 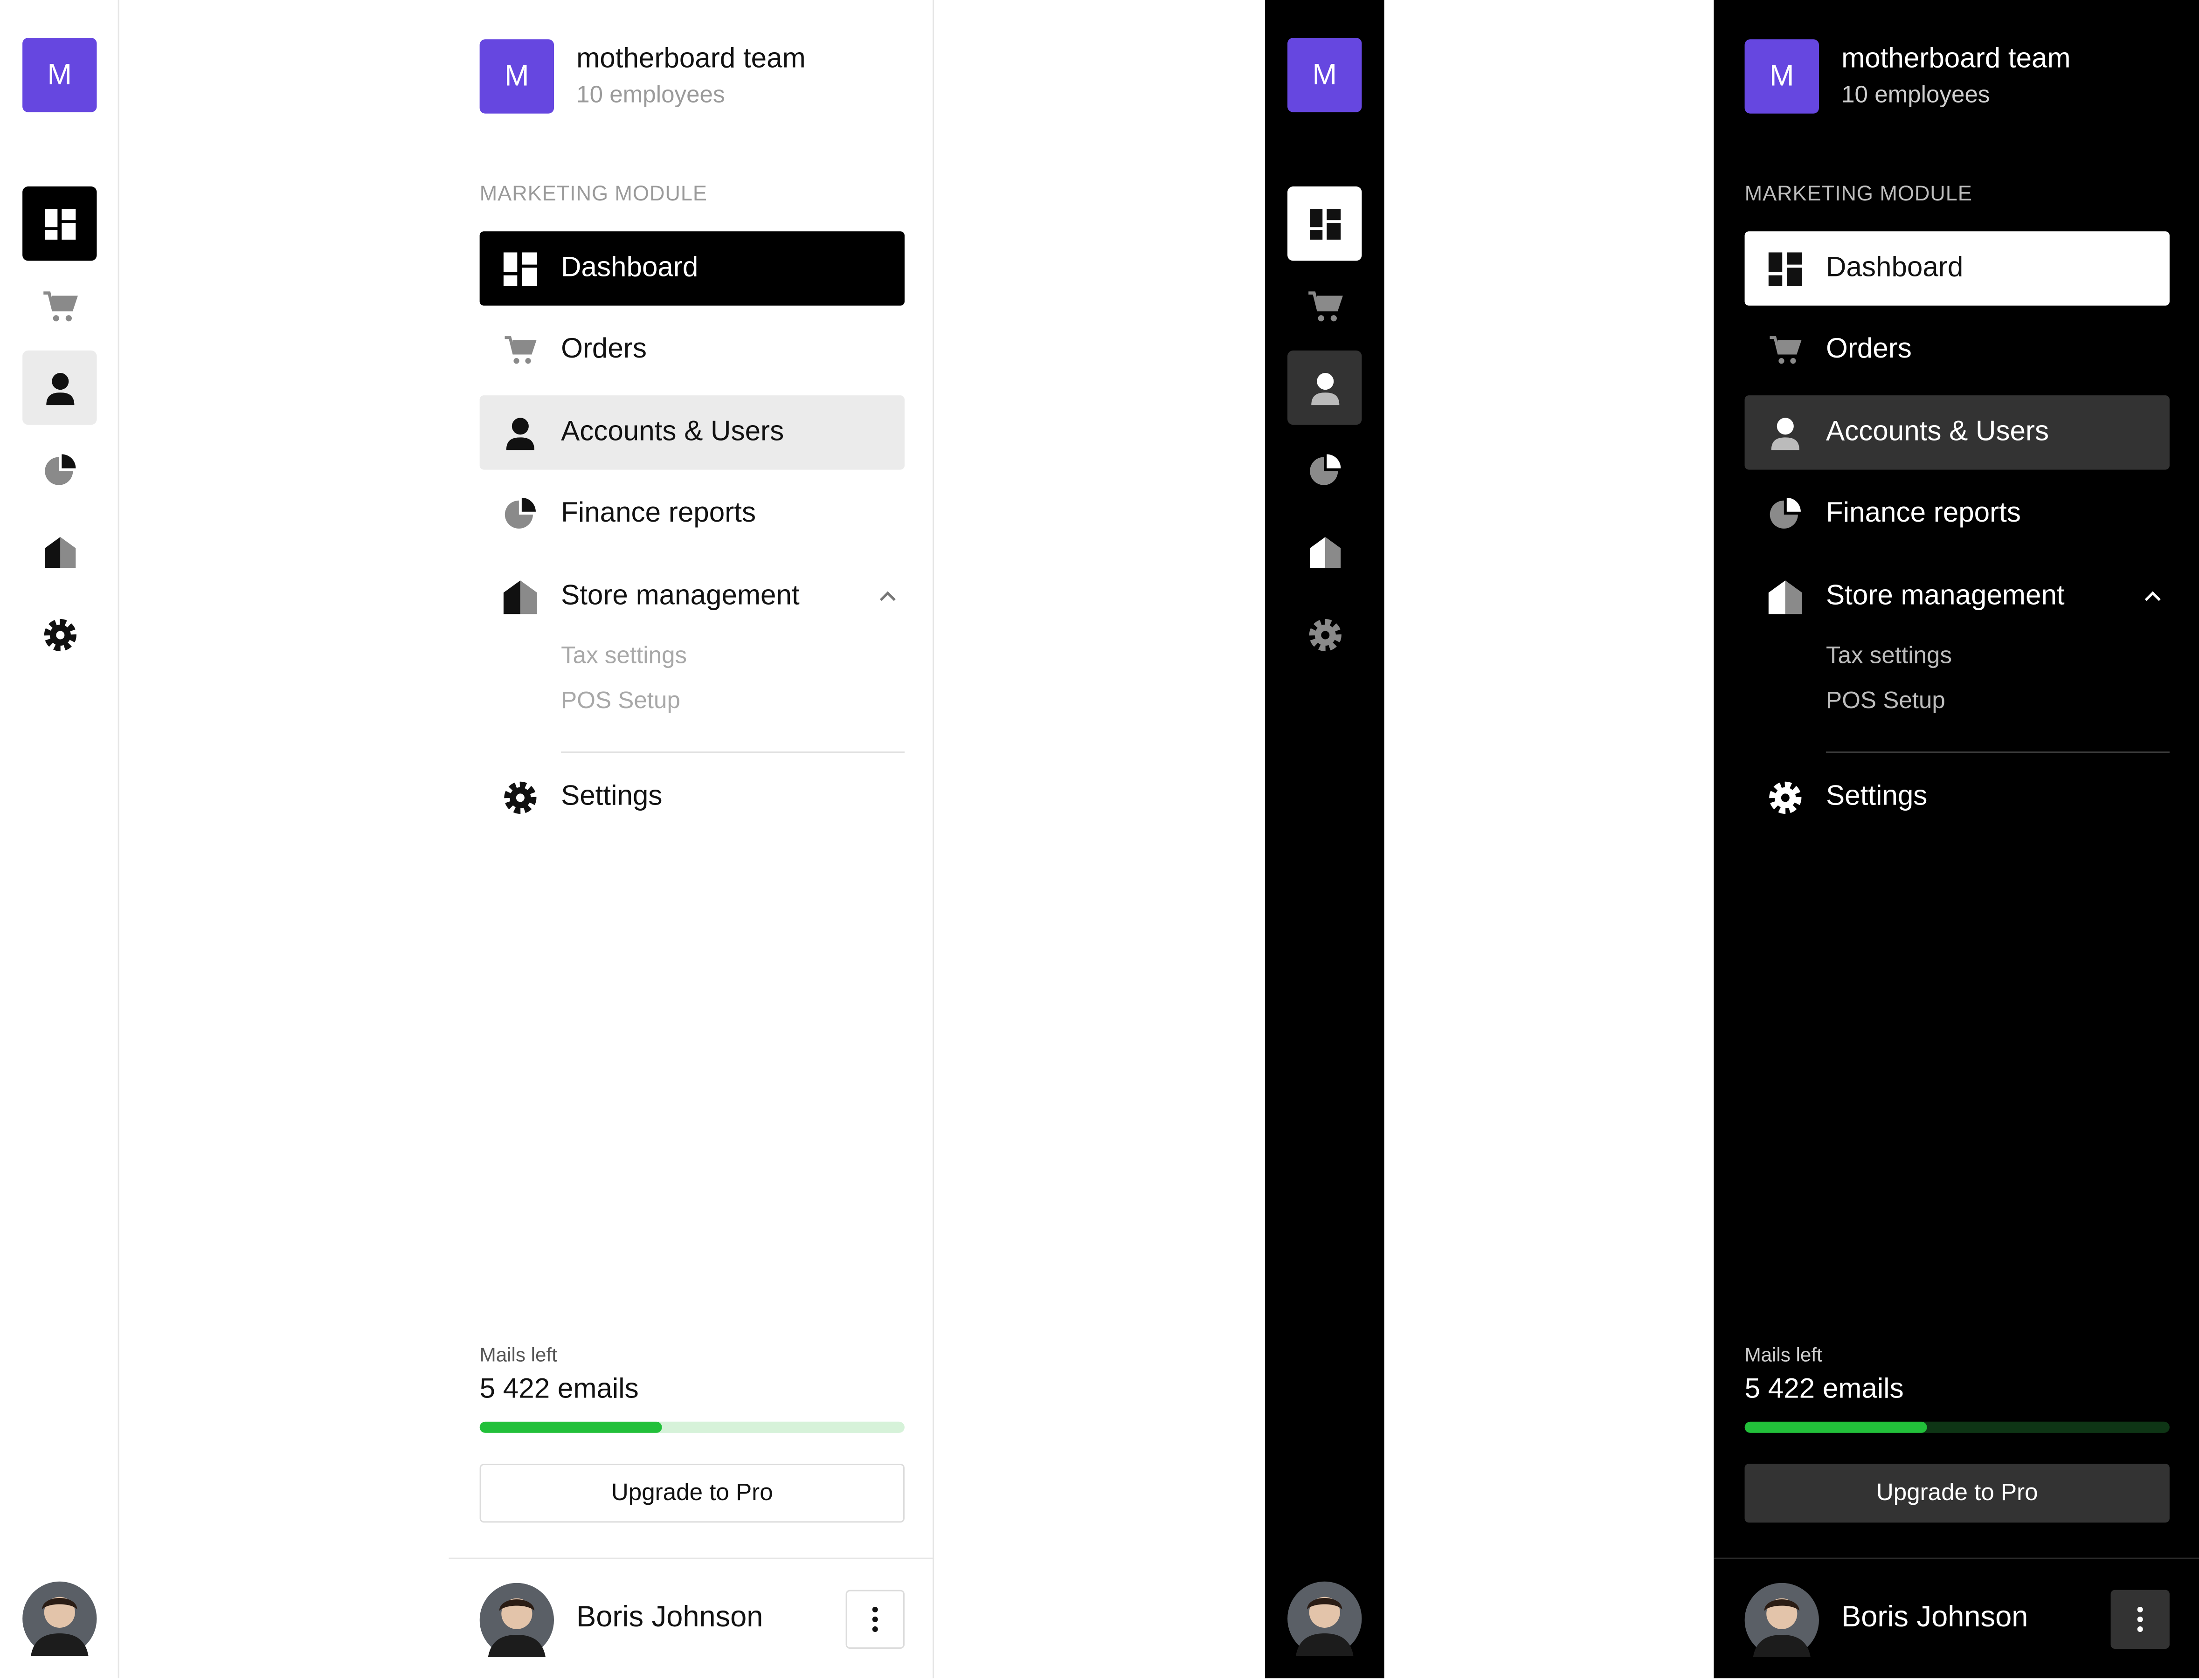 What do you see at coordinates (1998, 752) in the screenshot?
I see `divider` at bounding box center [1998, 752].